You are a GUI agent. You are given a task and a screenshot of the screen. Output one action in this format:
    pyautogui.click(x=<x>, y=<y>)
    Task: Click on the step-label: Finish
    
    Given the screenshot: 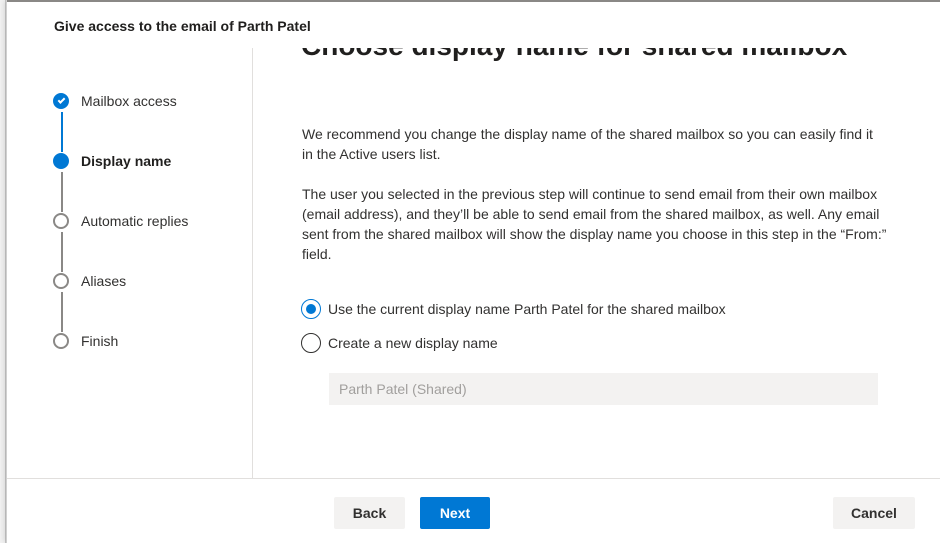 What is the action you would take?
    pyautogui.click(x=100, y=341)
    